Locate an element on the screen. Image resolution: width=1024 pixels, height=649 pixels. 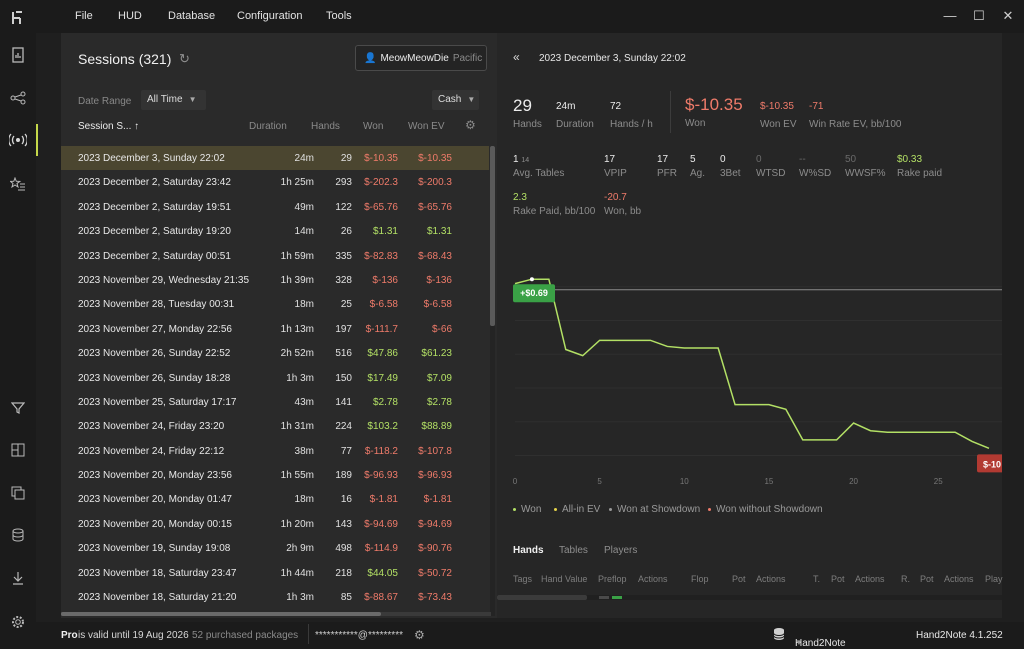
legend-won-showdown: Won at Showdown is located at coordinates (654, 509).